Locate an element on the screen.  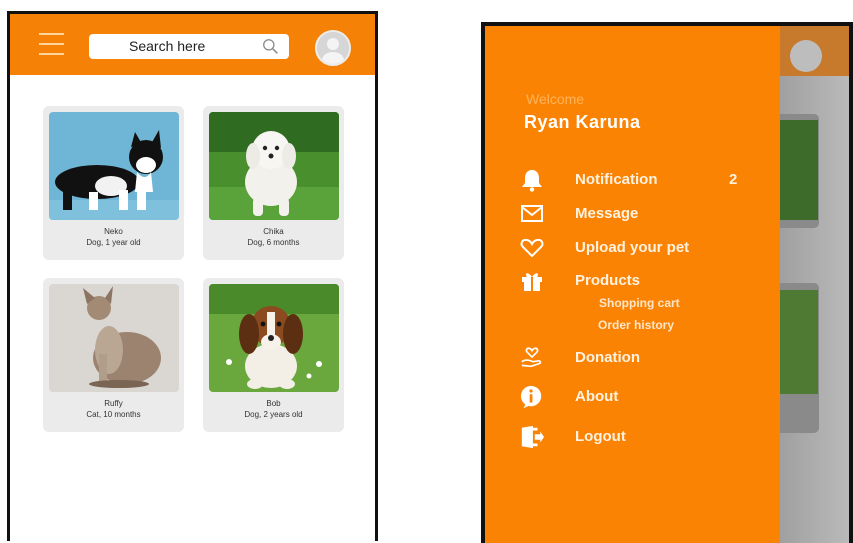
avatar is located at coordinates (333, 48).